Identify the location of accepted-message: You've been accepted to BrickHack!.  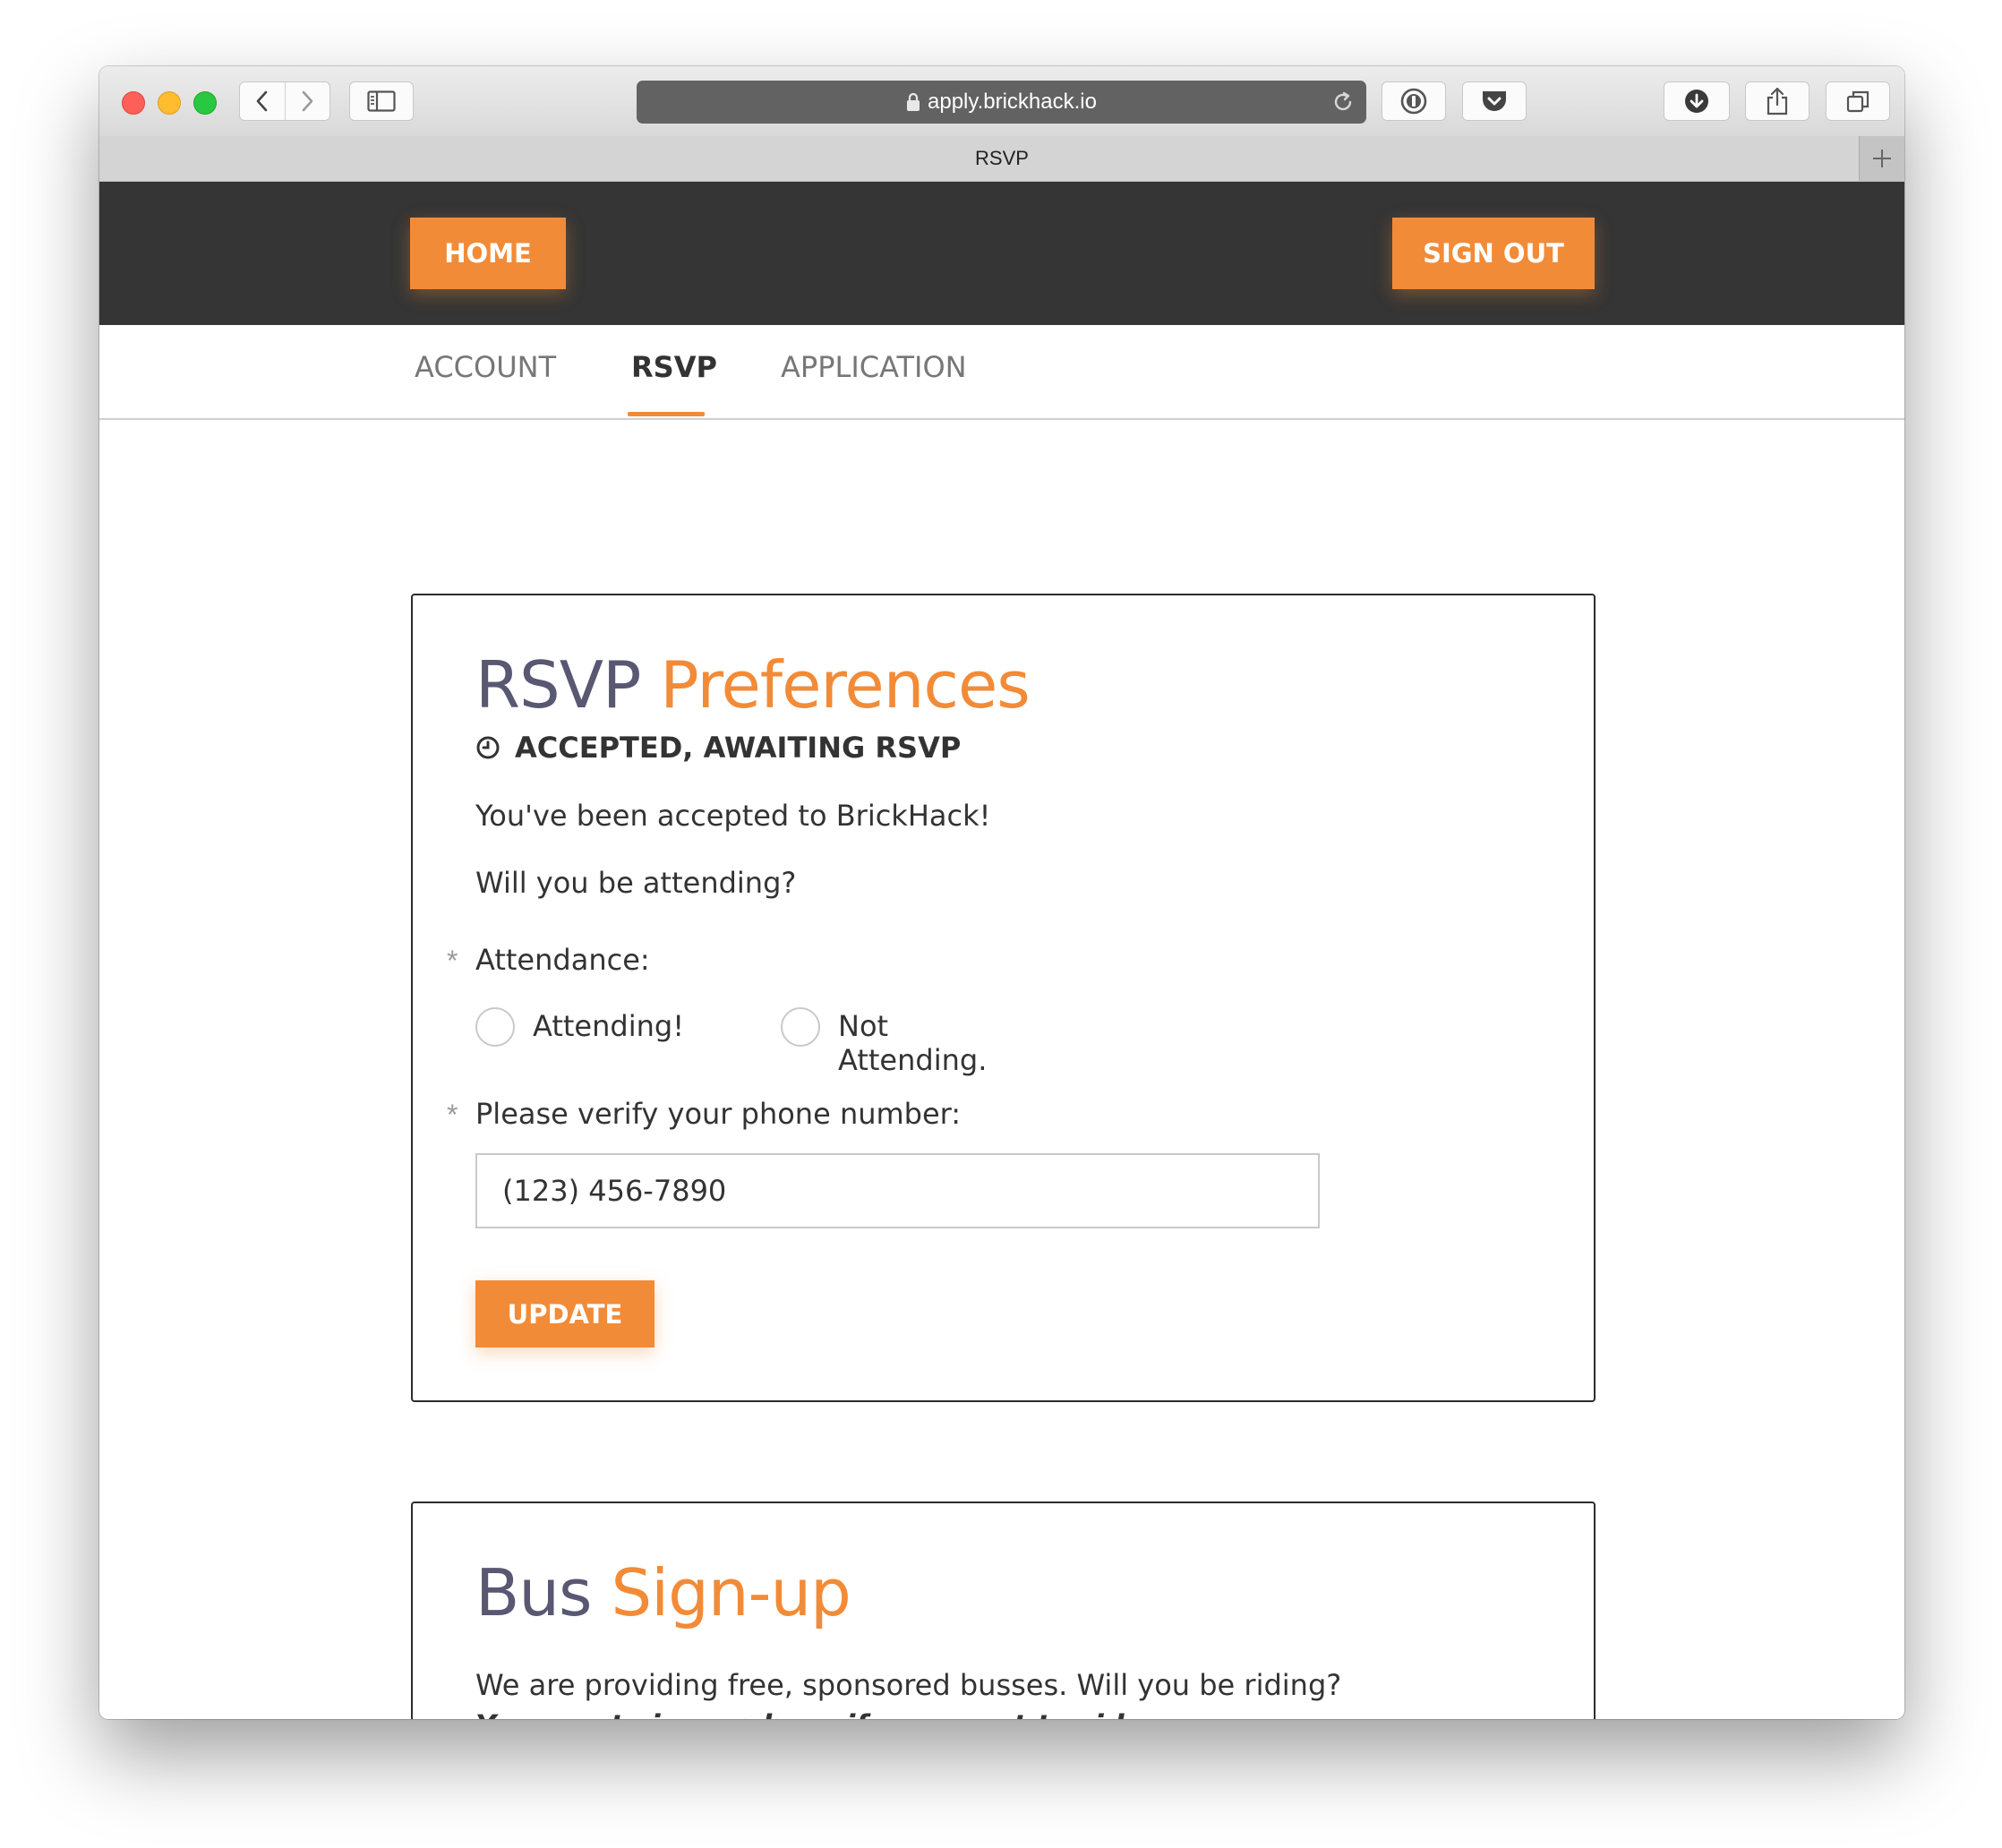
(733, 816).